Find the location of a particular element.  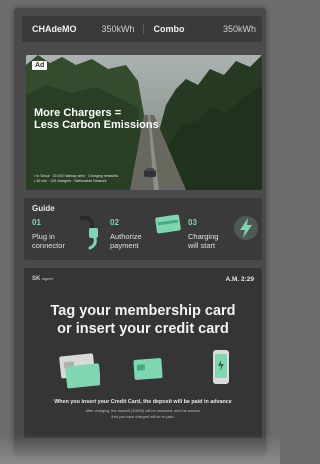

brand-logo: SK signet is located at coordinates (42, 279).